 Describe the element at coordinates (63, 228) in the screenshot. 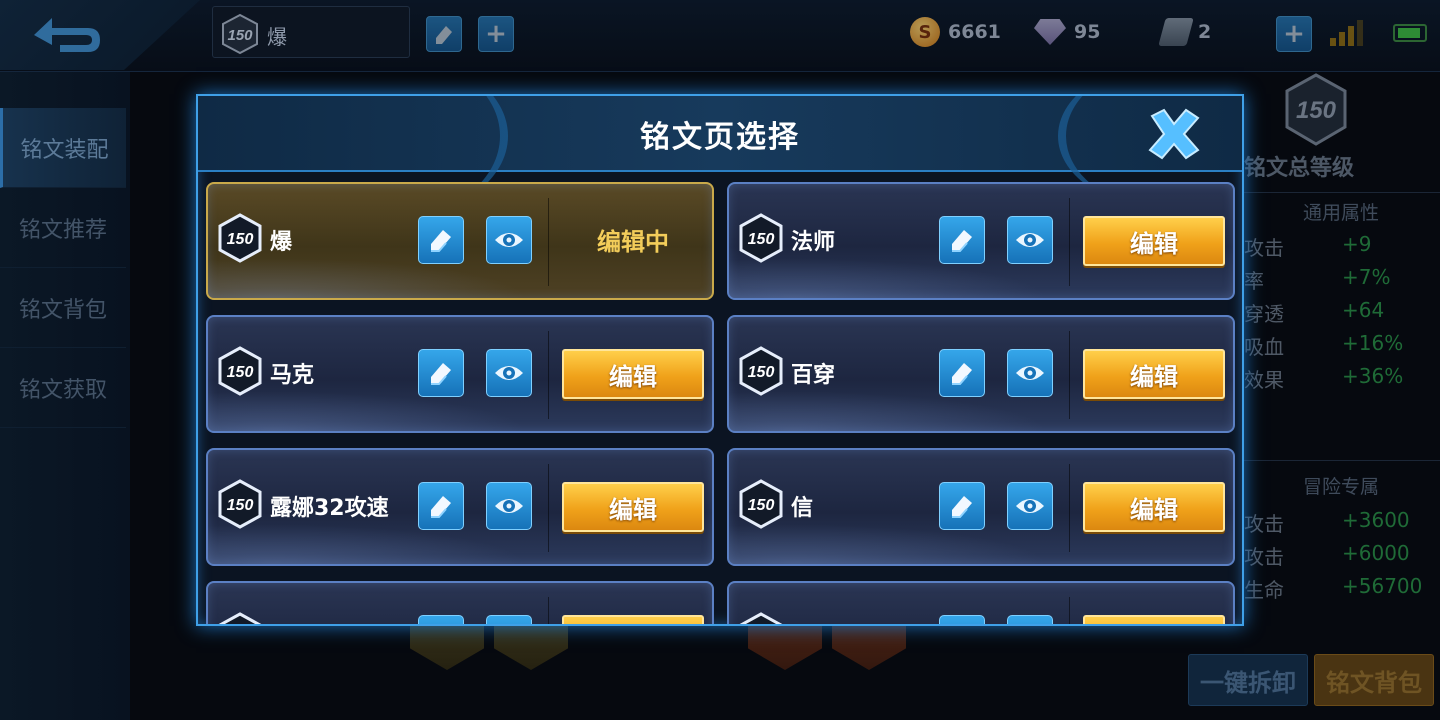

I see `sidebar-item-rune-recommend: 铭文推荐` at that location.